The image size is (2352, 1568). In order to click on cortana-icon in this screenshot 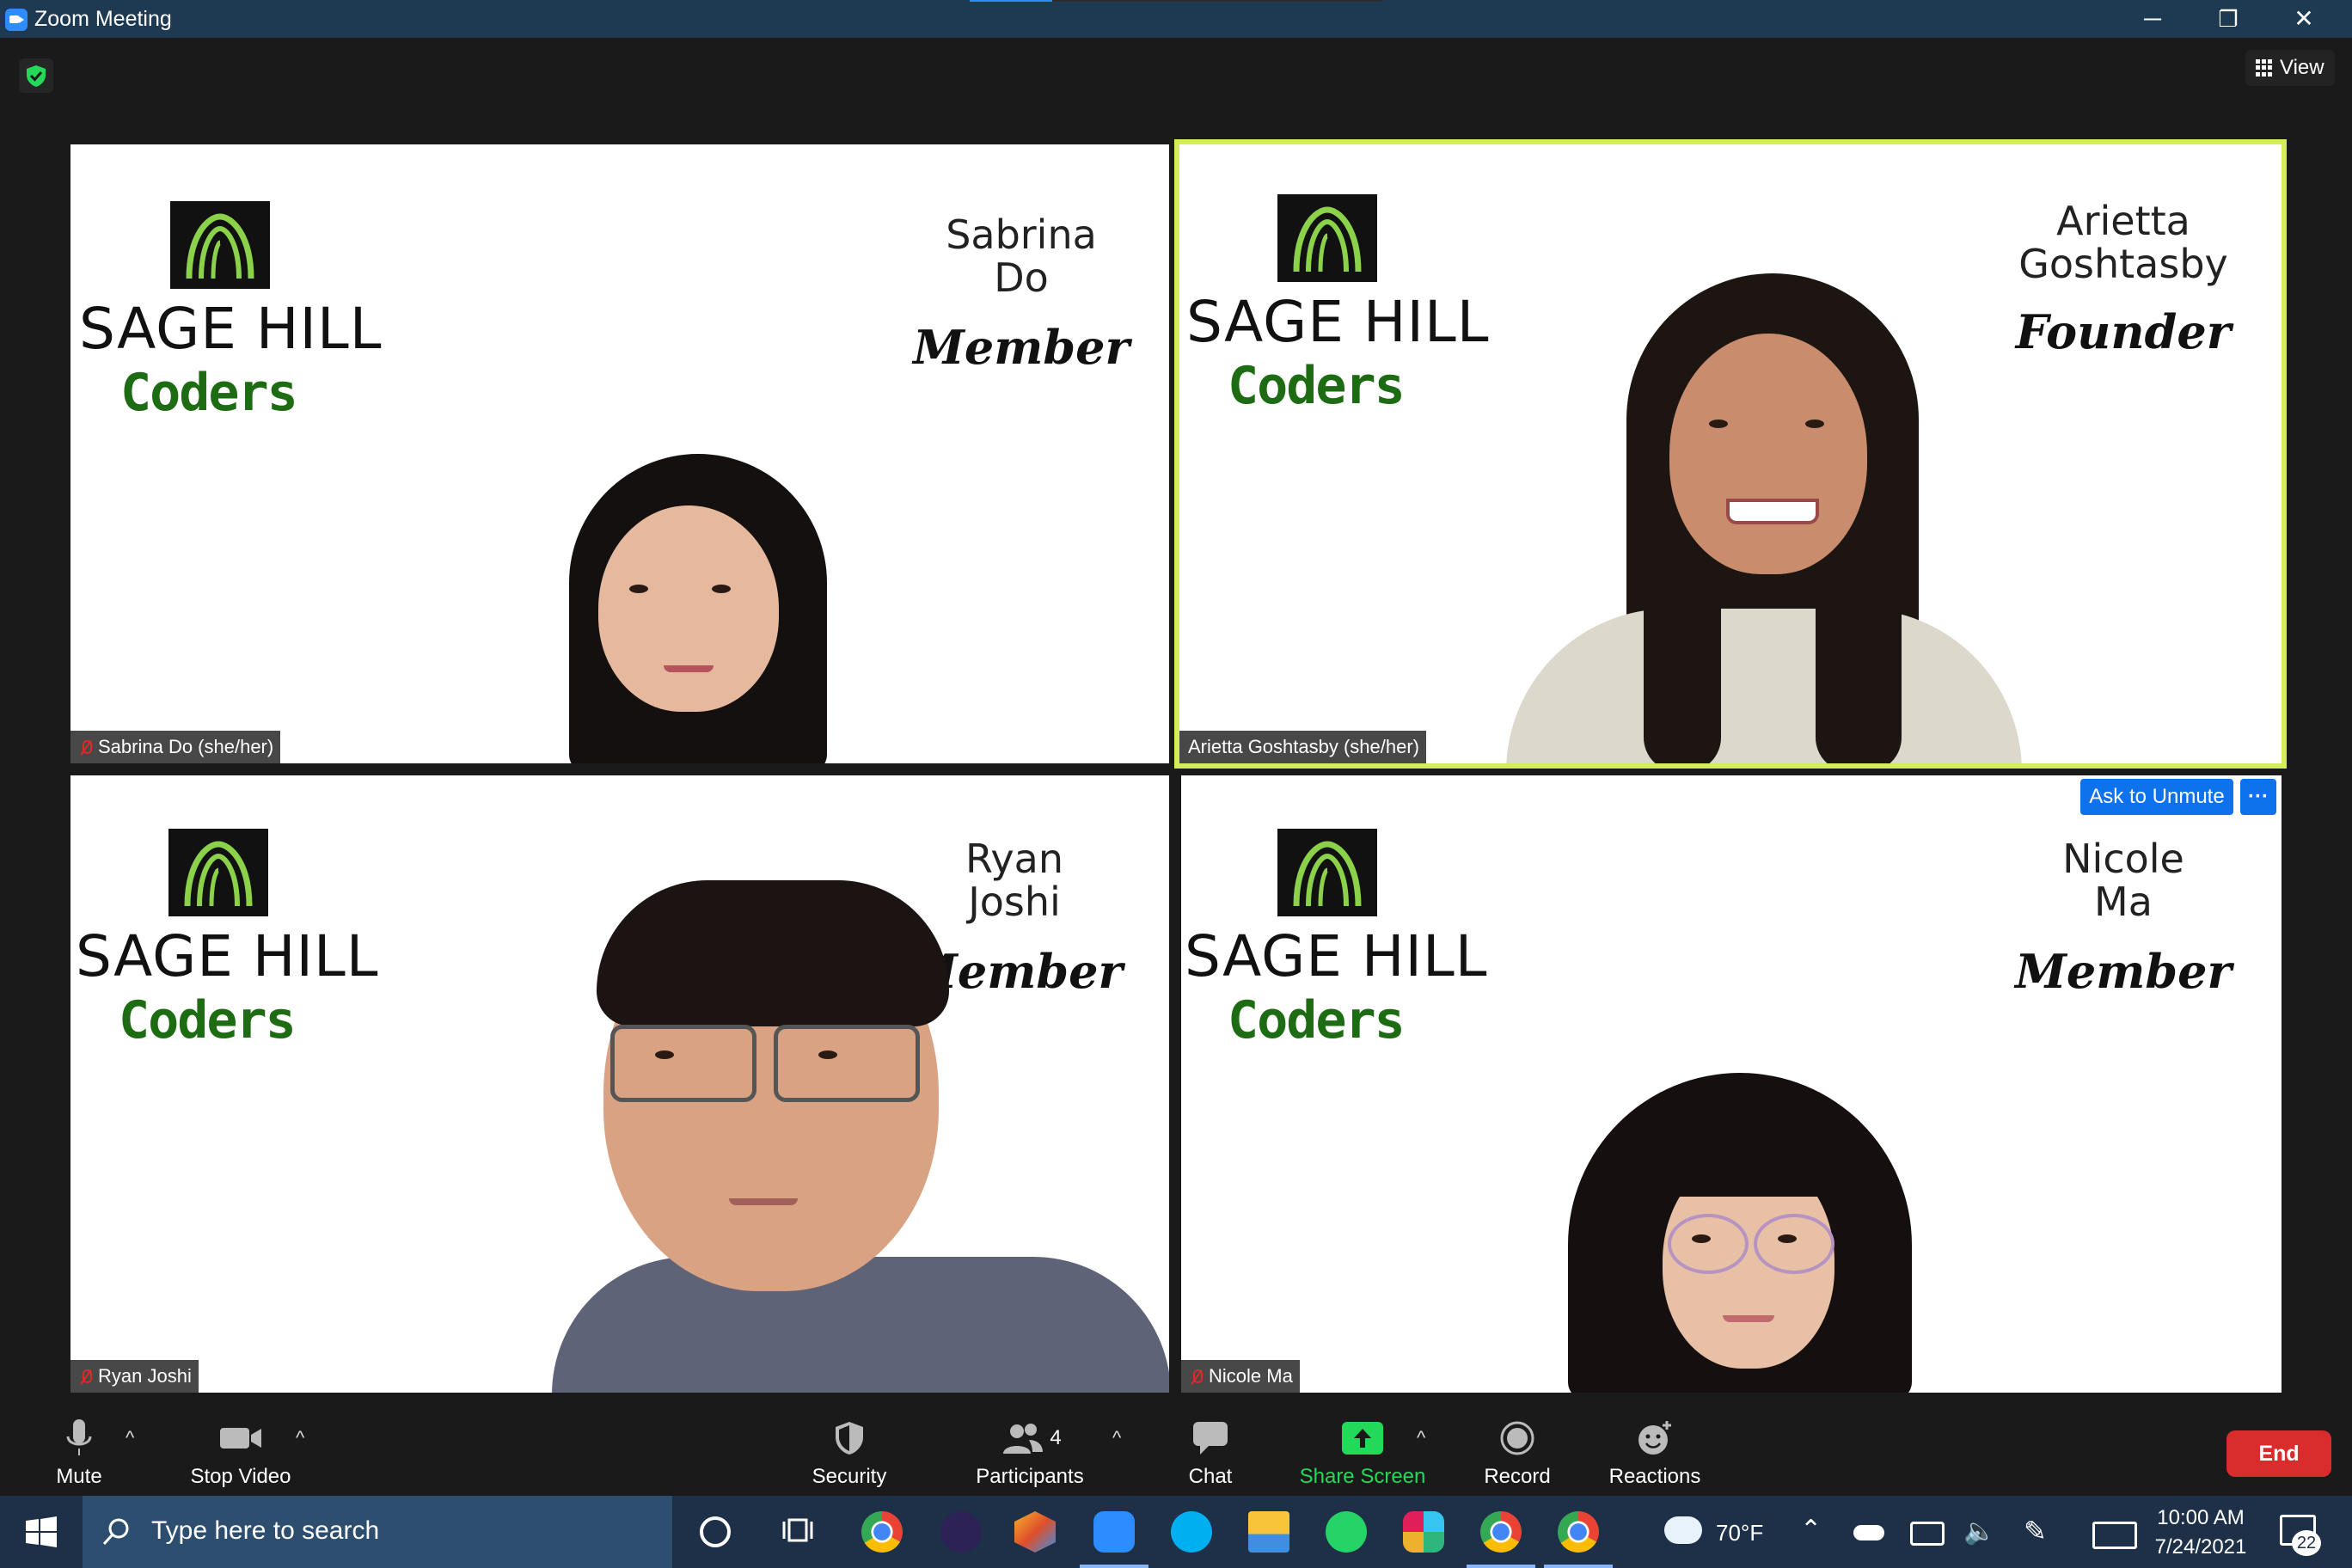, I will do `click(715, 1531)`.